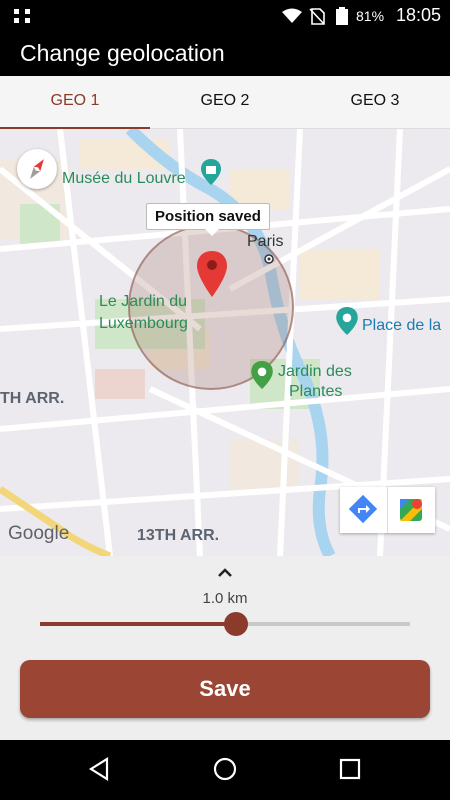 Image resolution: width=450 pixels, height=800 pixels. Describe the element at coordinates (370, 16) in the screenshot. I see `battery-percent: 81%` at that location.